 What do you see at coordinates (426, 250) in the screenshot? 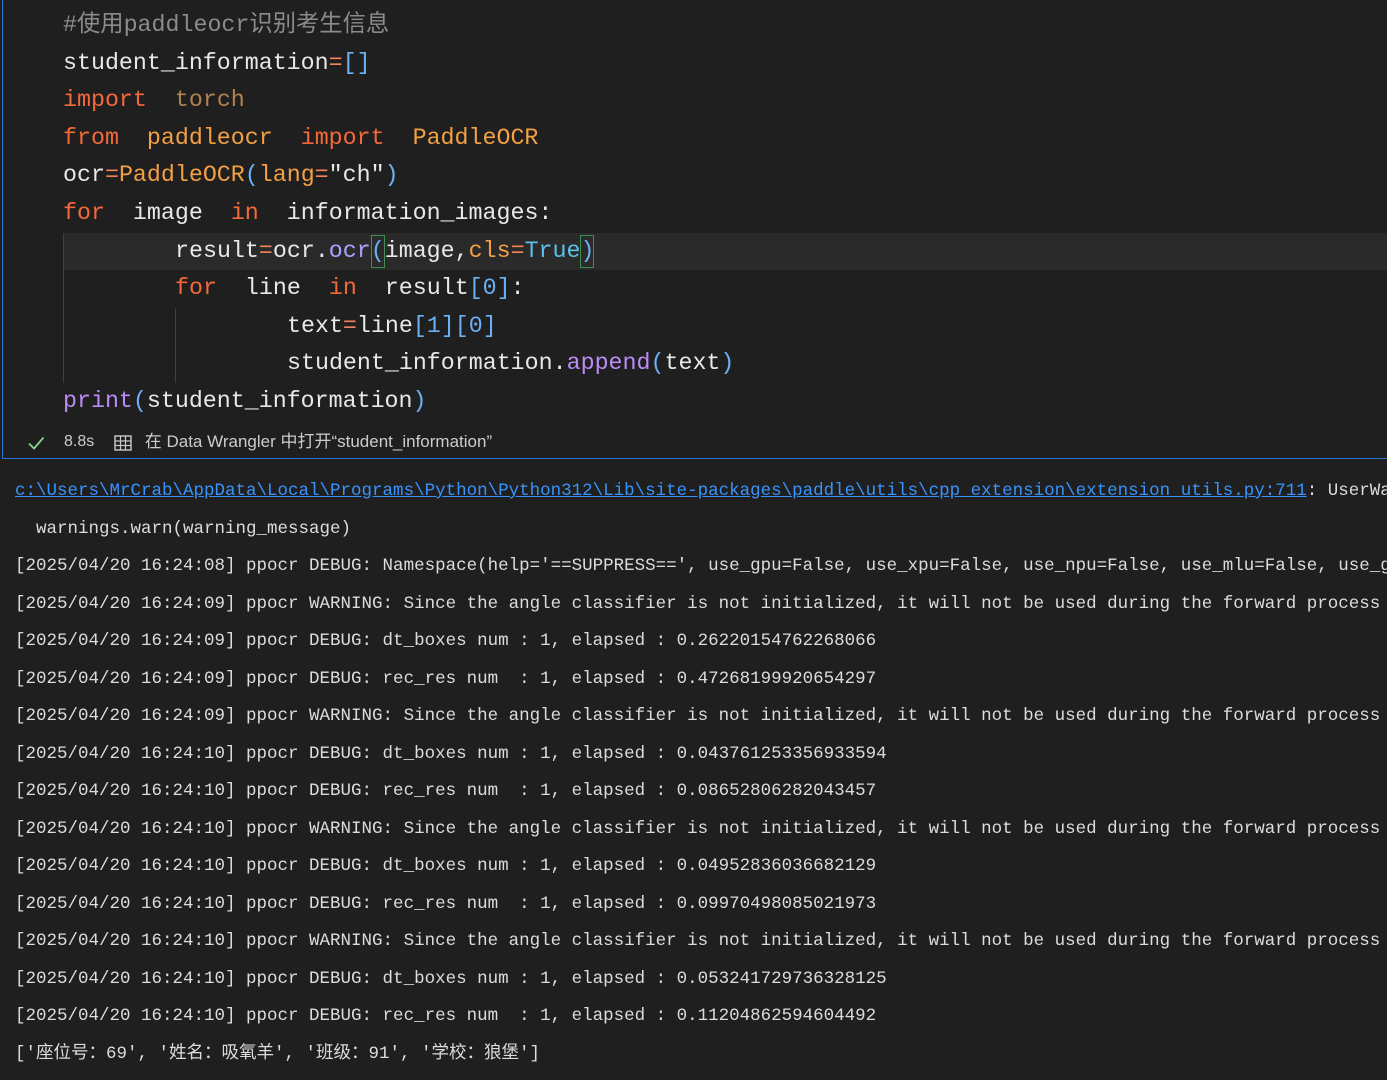
I see `code-token: image,` at bounding box center [426, 250].